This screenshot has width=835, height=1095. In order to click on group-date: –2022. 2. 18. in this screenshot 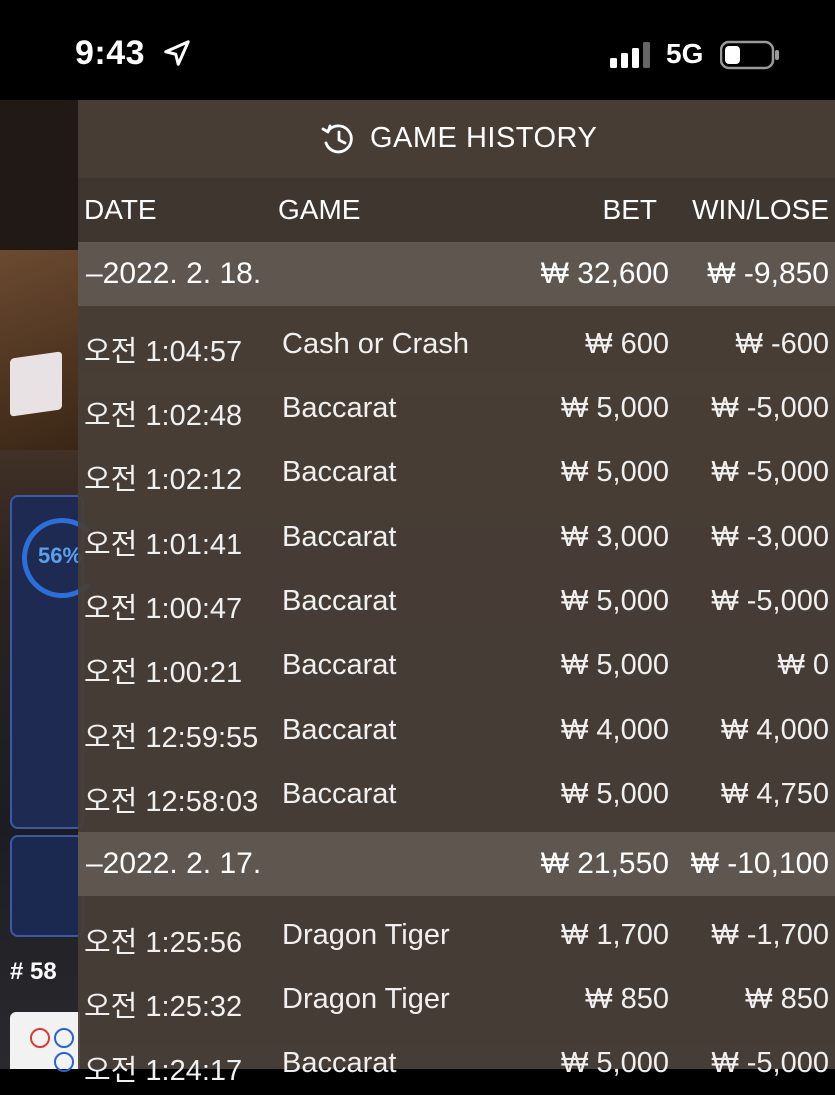, I will do `click(174, 273)`.